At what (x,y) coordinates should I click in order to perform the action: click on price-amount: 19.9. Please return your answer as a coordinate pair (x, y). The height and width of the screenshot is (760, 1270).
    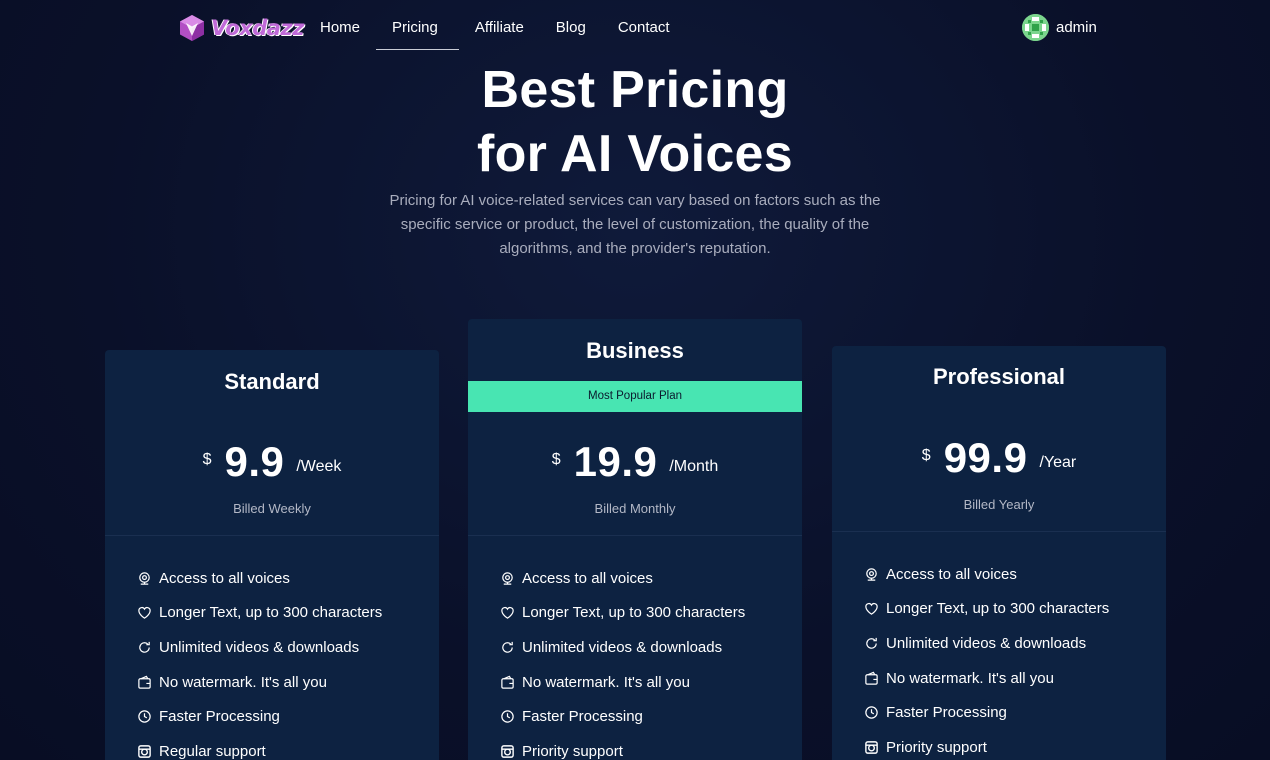
    Looking at the image, I should click on (615, 461).